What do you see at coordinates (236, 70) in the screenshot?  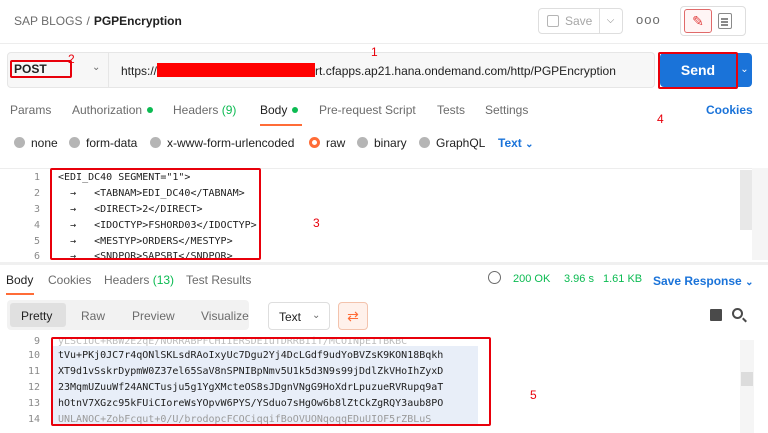 I see `redacted-host` at bounding box center [236, 70].